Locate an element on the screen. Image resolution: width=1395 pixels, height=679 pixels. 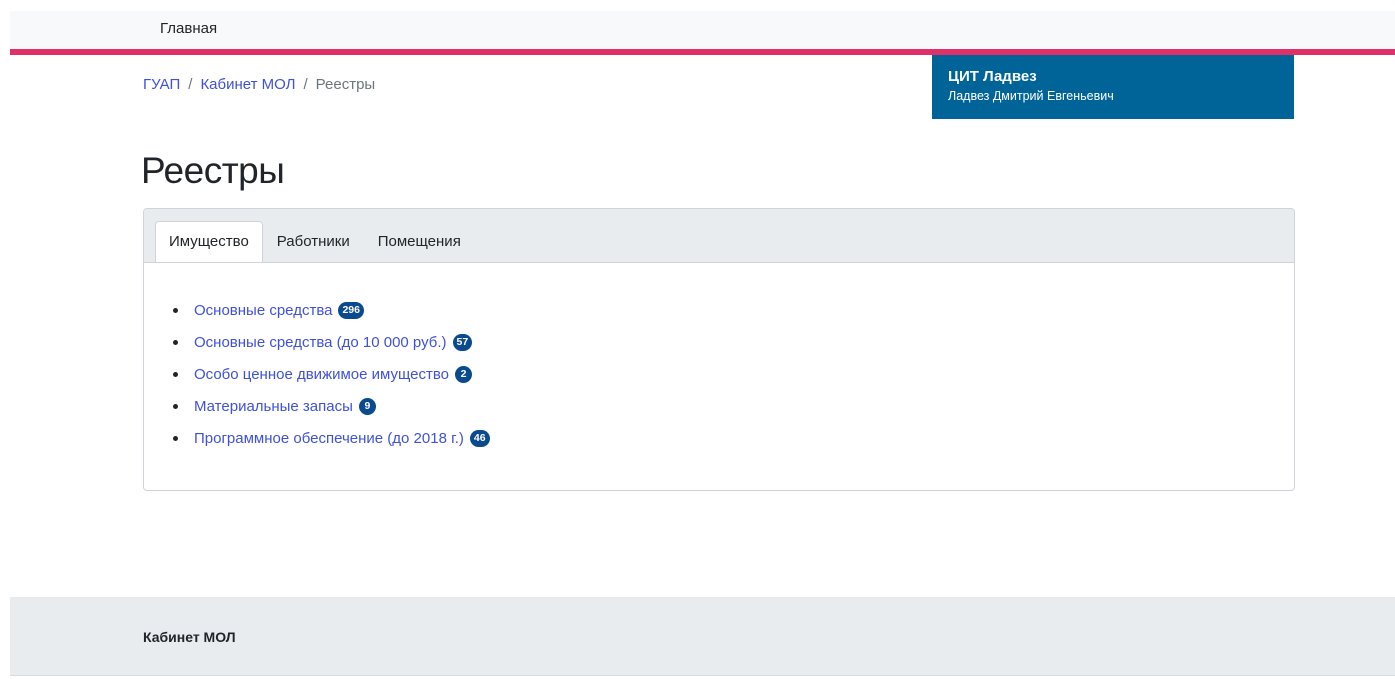
page-title: Реестры is located at coordinates (213, 170).